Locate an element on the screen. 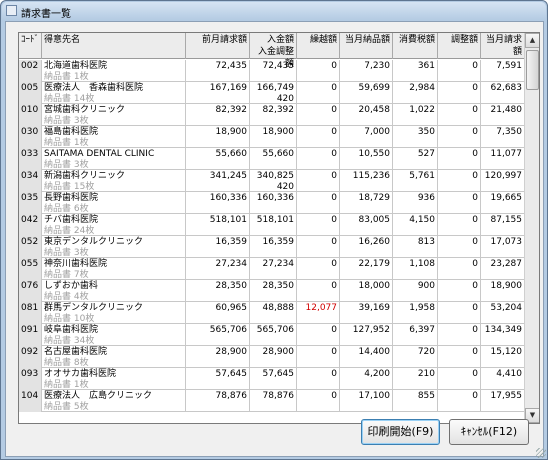  delivery-slip-count: 納品書 15枚 is located at coordinates (69, 187).